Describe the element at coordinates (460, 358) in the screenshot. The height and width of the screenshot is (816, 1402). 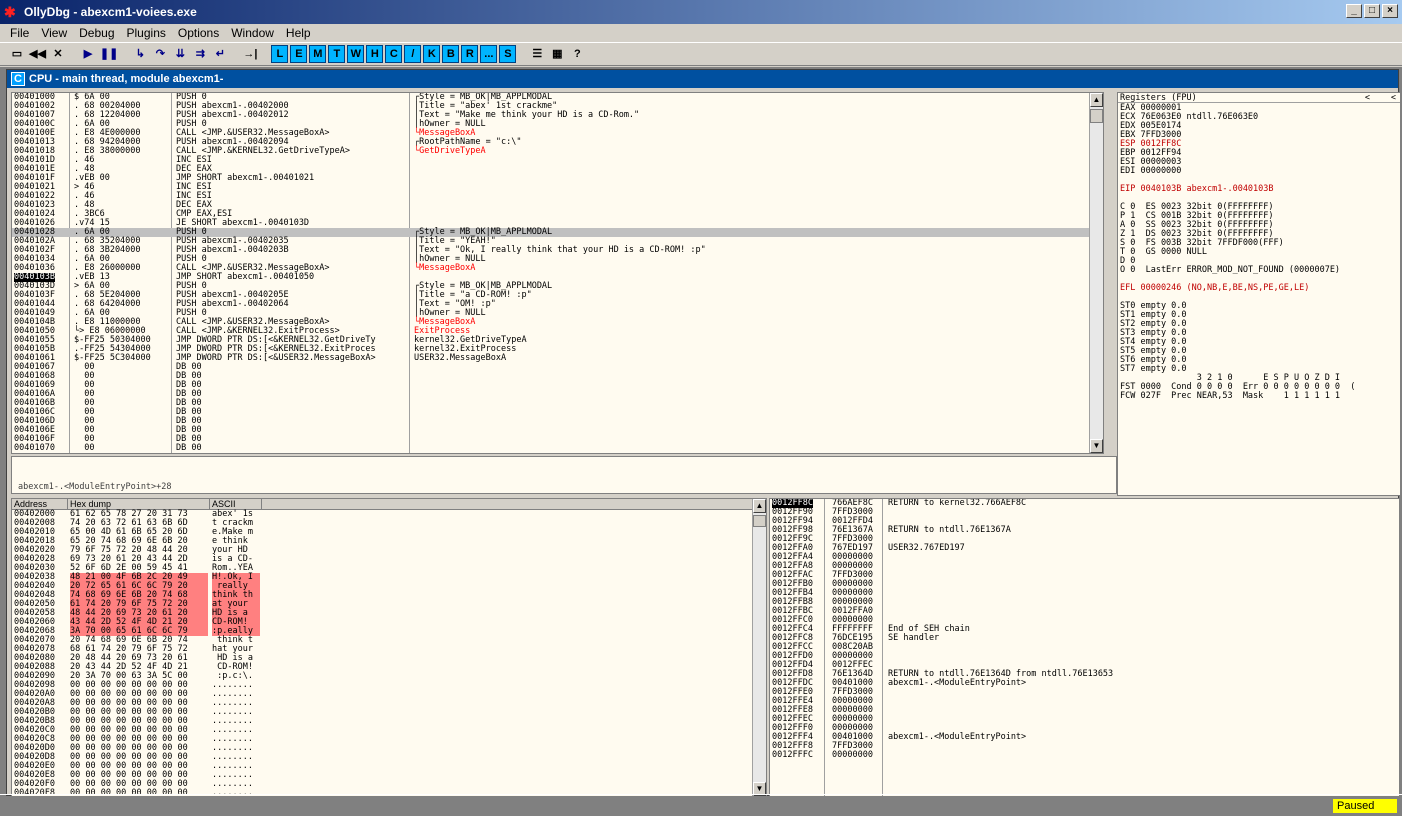
I see `disasm-comment: USER32.MessageBoxA` at that location.